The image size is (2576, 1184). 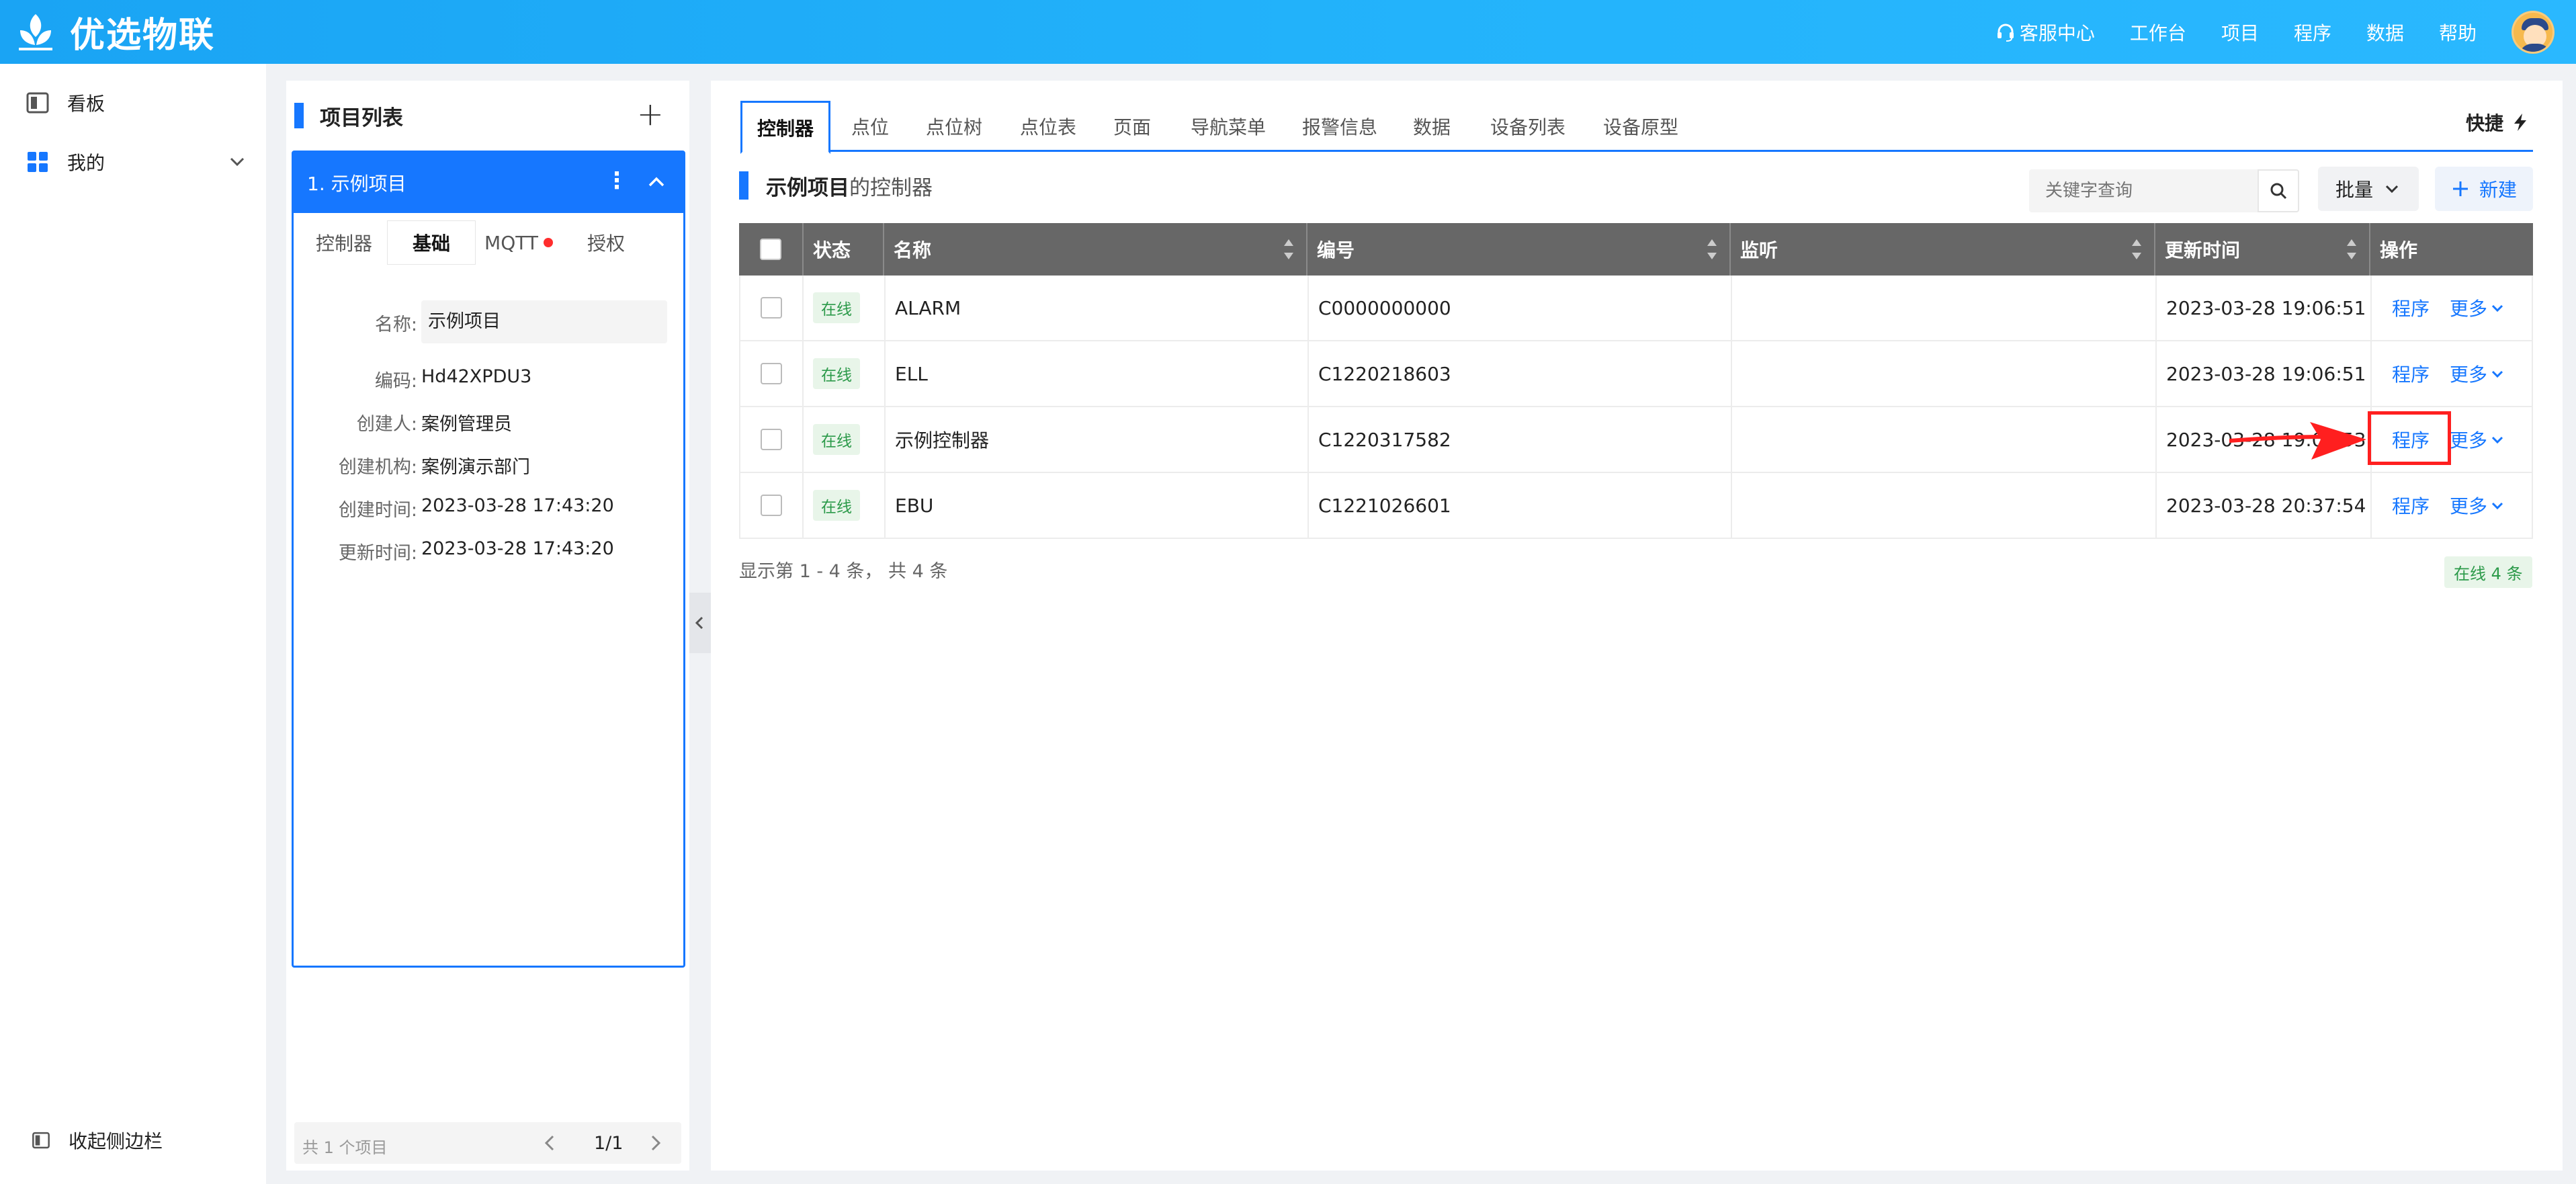 What do you see at coordinates (142, 1140) in the screenshot?
I see `collapse-sidebar-button: 收起侧边栏` at bounding box center [142, 1140].